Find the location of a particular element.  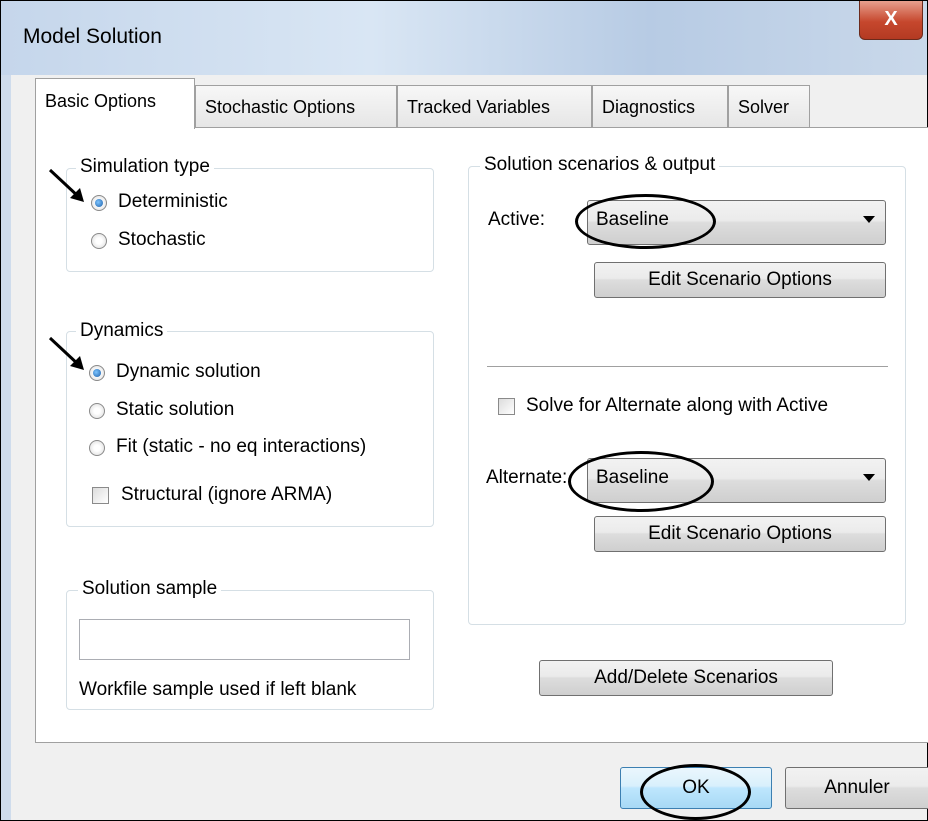

alternate-label: Alternate: is located at coordinates (527, 477).